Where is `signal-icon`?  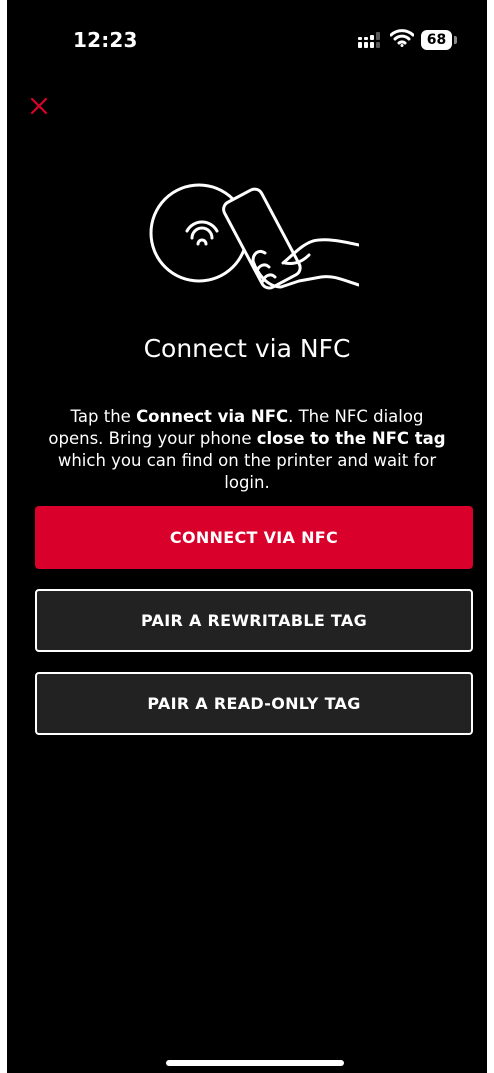
signal-icon is located at coordinates (369, 40).